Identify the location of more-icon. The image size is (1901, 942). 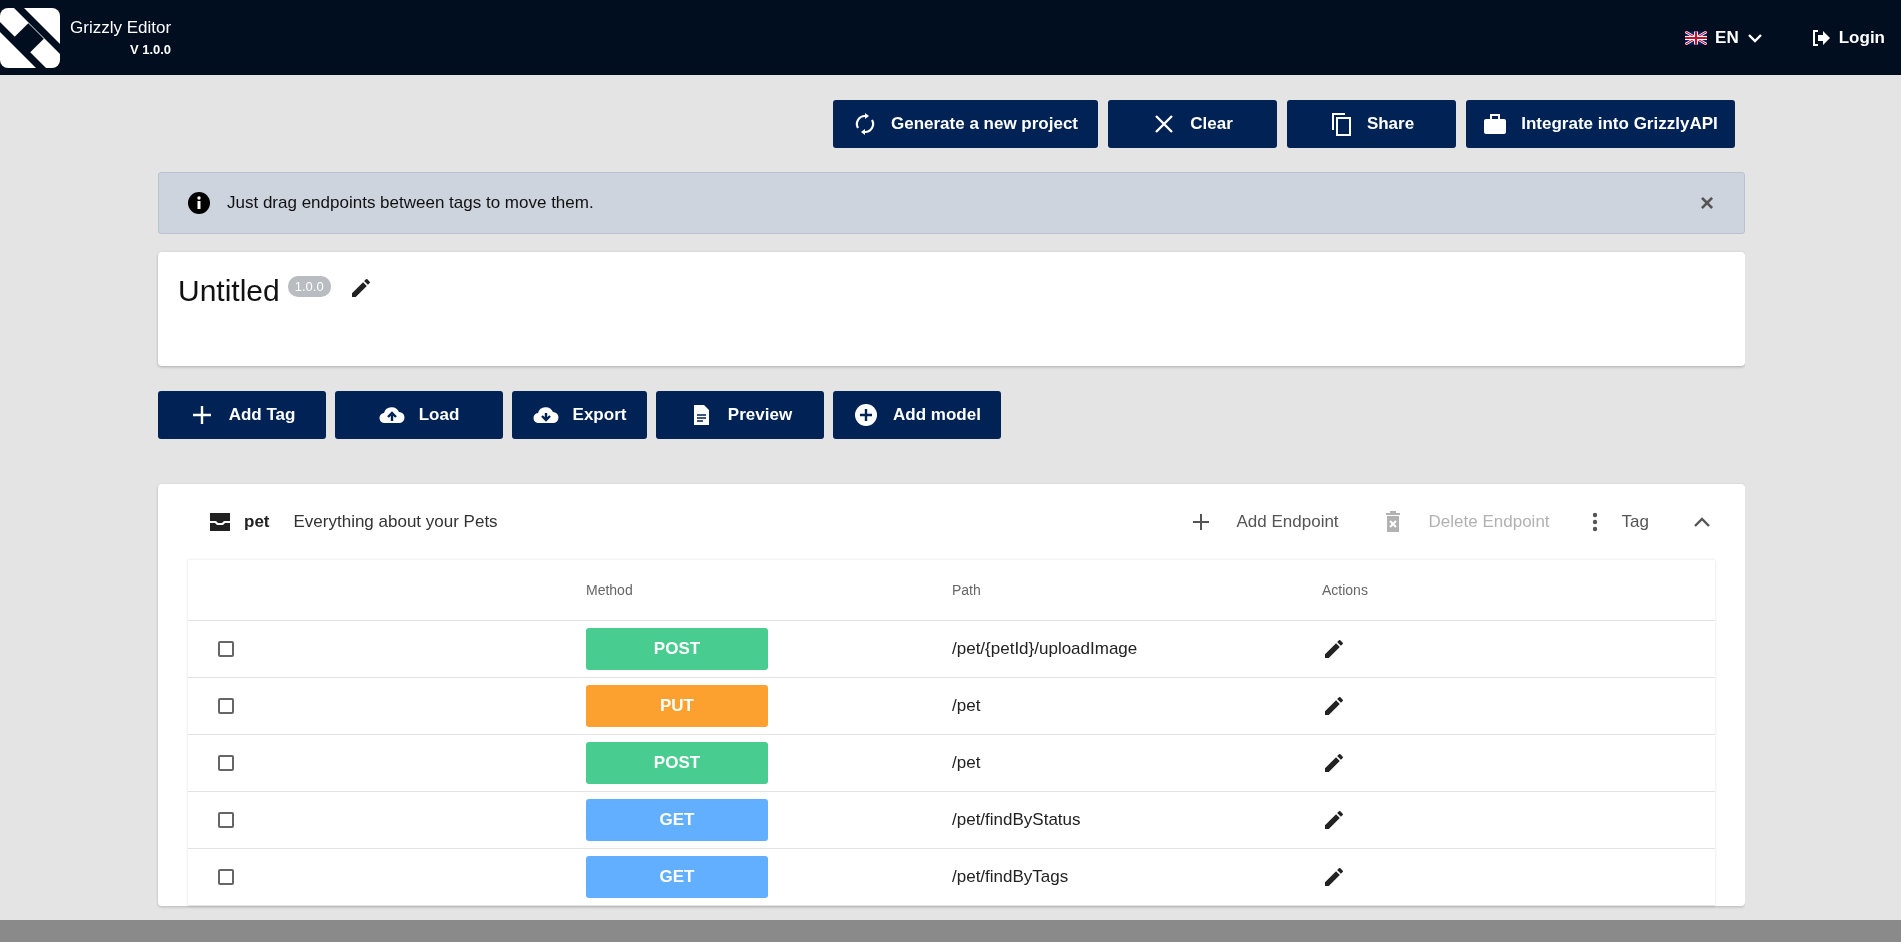
(1594, 522).